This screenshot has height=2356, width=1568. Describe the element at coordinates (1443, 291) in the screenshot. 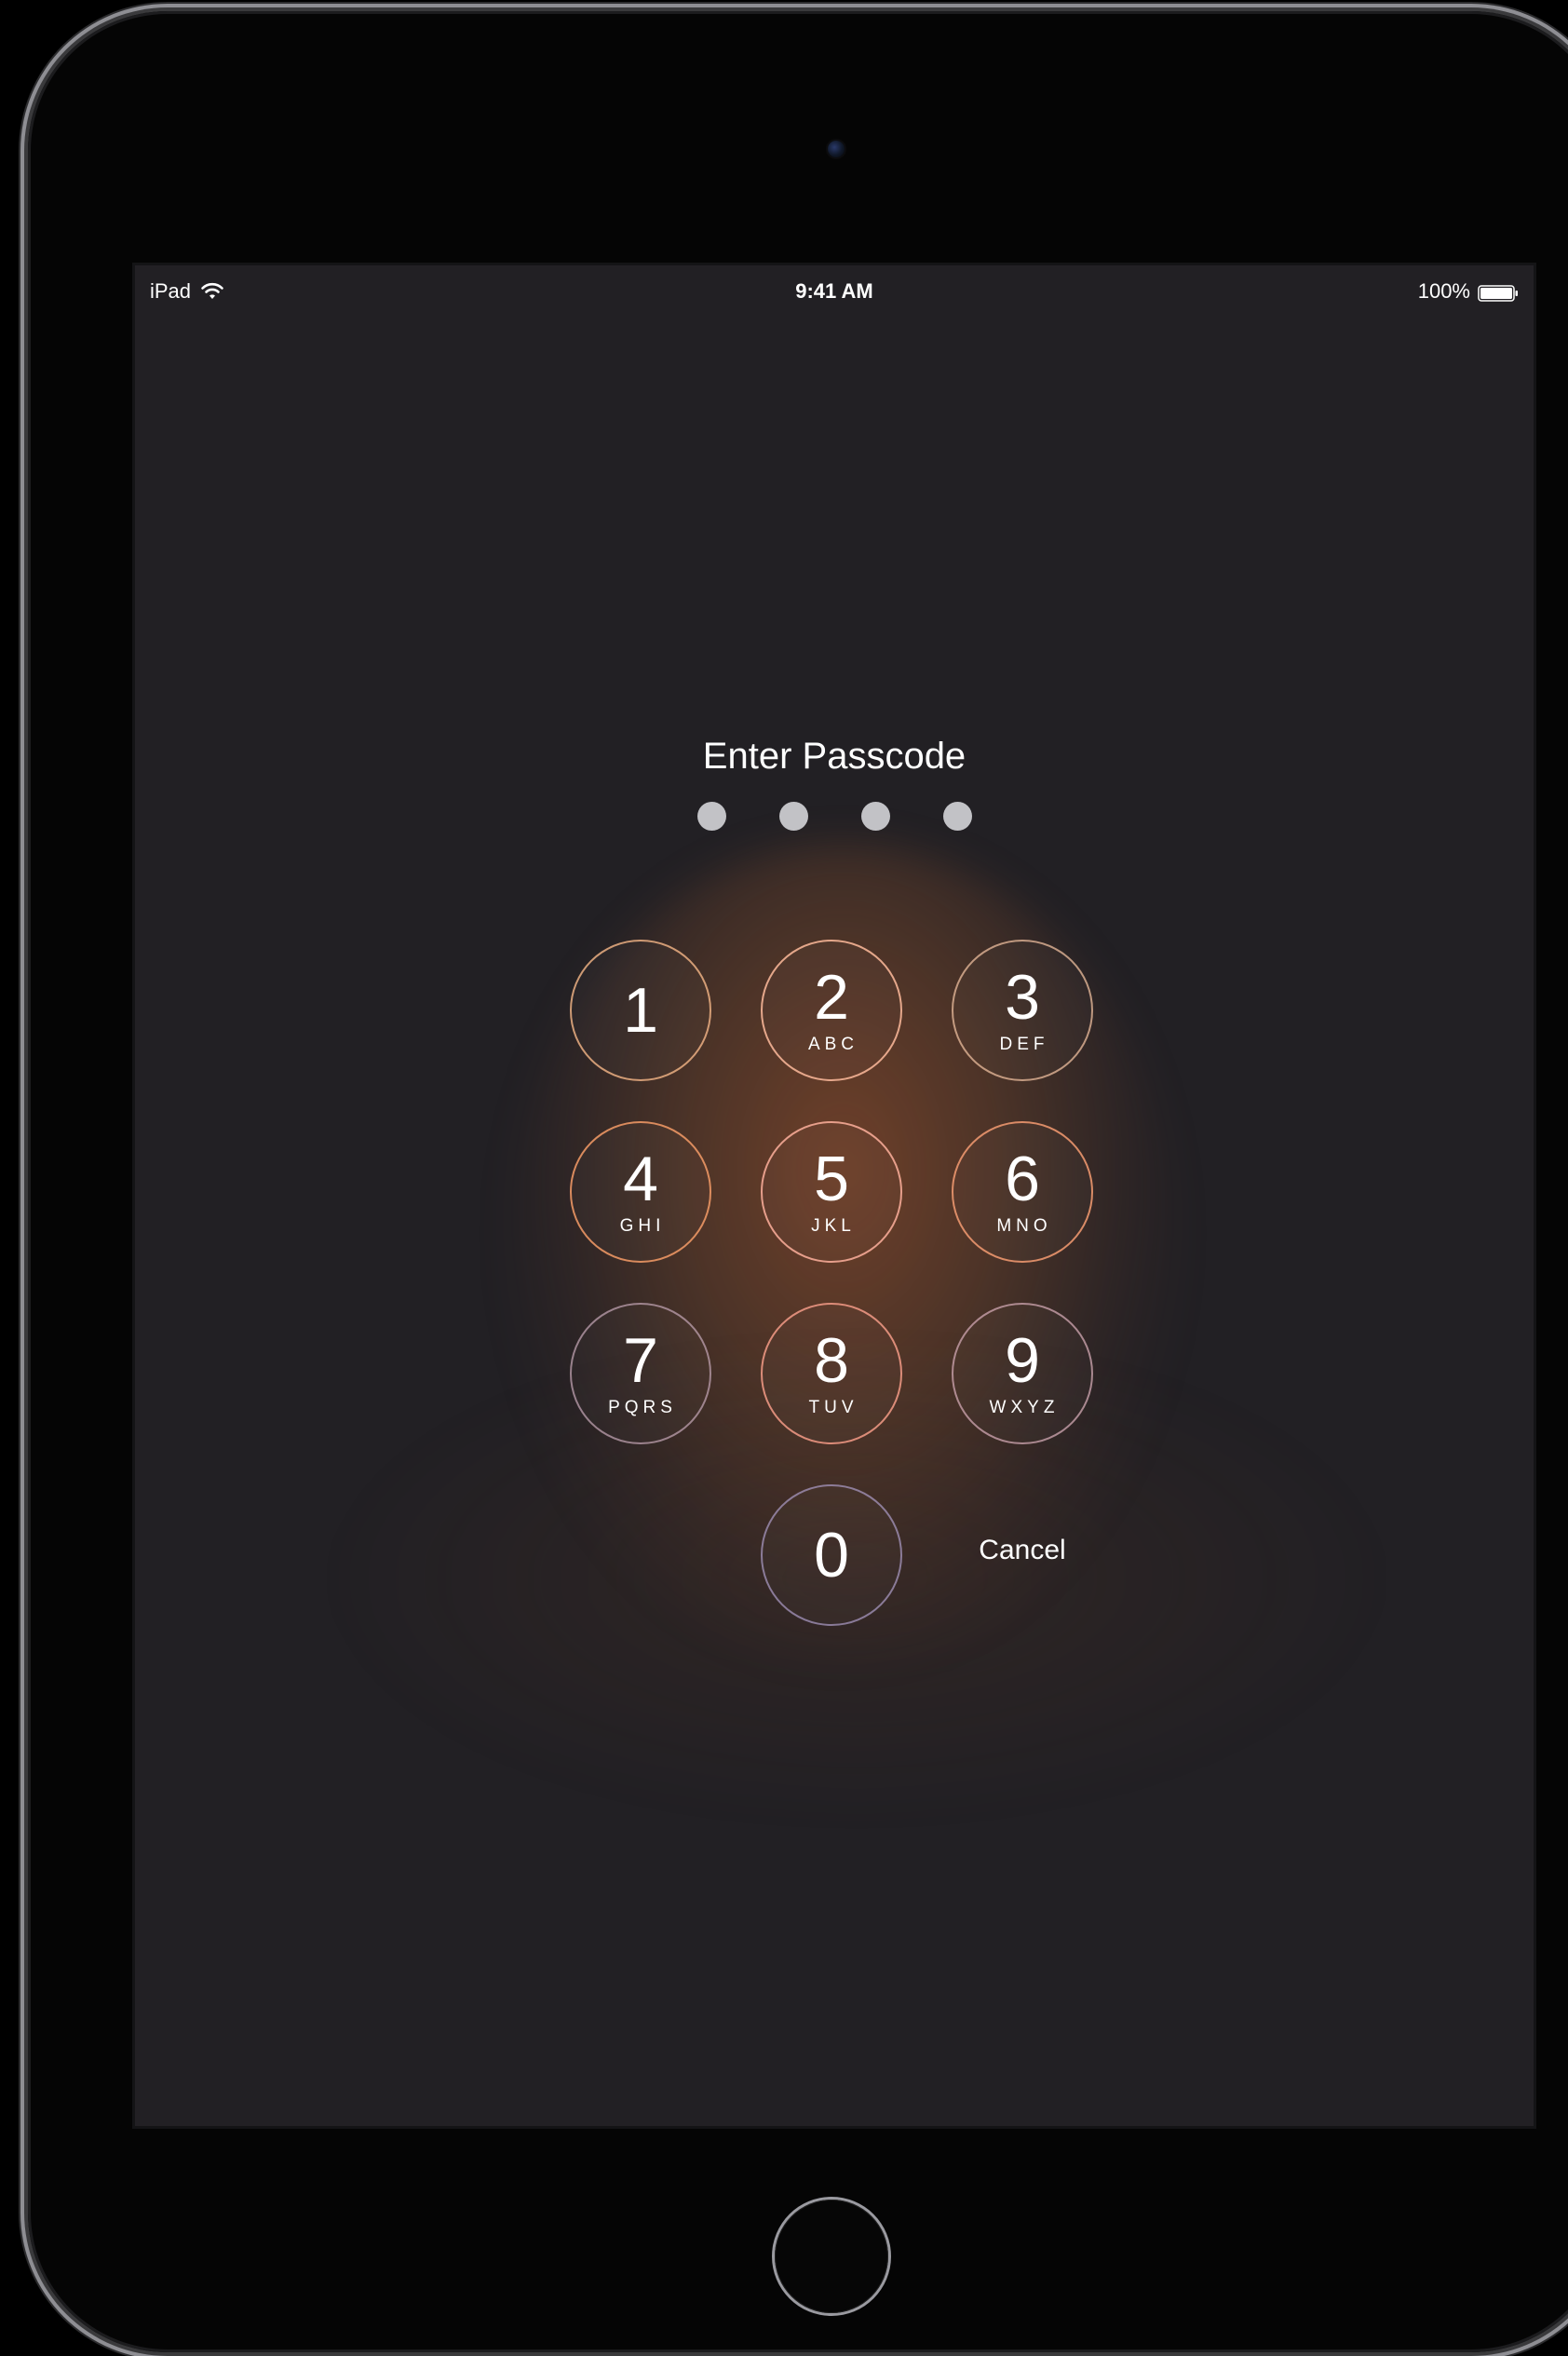

I see `battery-percent: 100%` at that location.